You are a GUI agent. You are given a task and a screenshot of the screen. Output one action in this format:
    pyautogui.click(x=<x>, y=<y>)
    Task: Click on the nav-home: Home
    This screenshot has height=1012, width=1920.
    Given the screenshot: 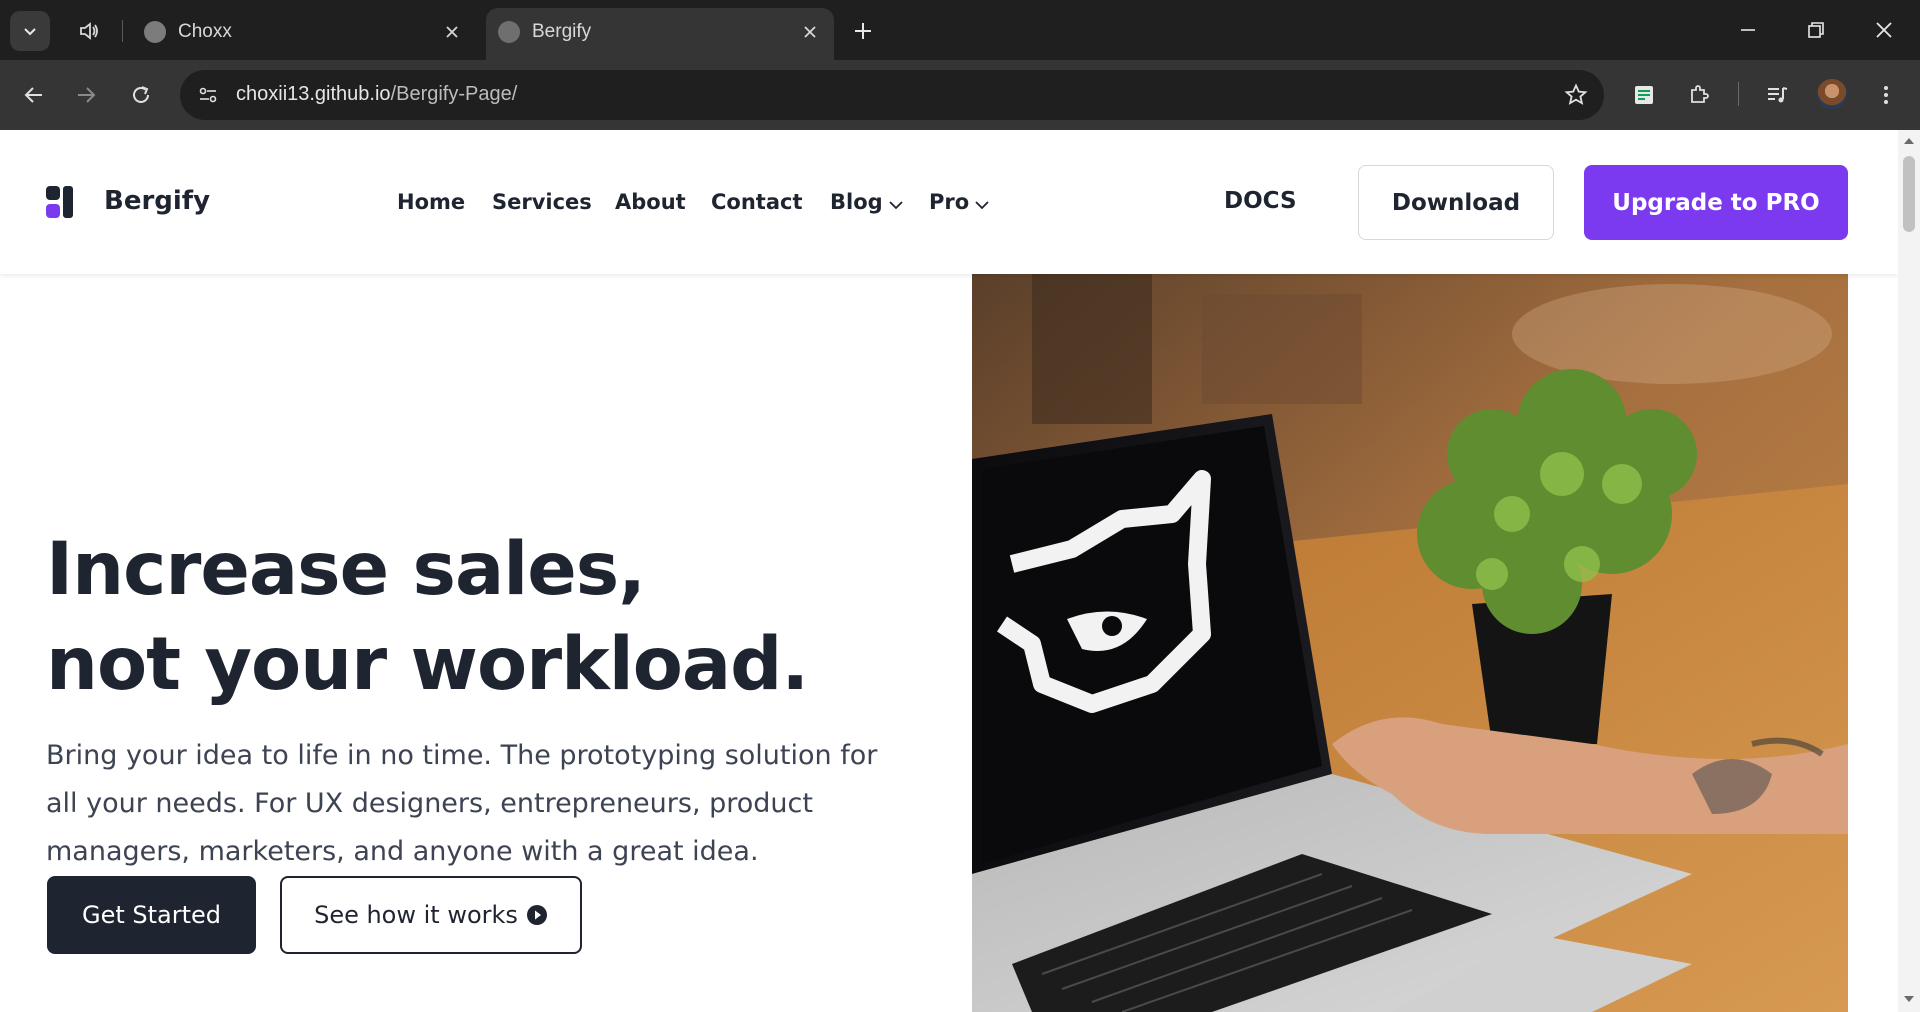 What is the action you would take?
    pyautogui.click(x=431, y=202)
    